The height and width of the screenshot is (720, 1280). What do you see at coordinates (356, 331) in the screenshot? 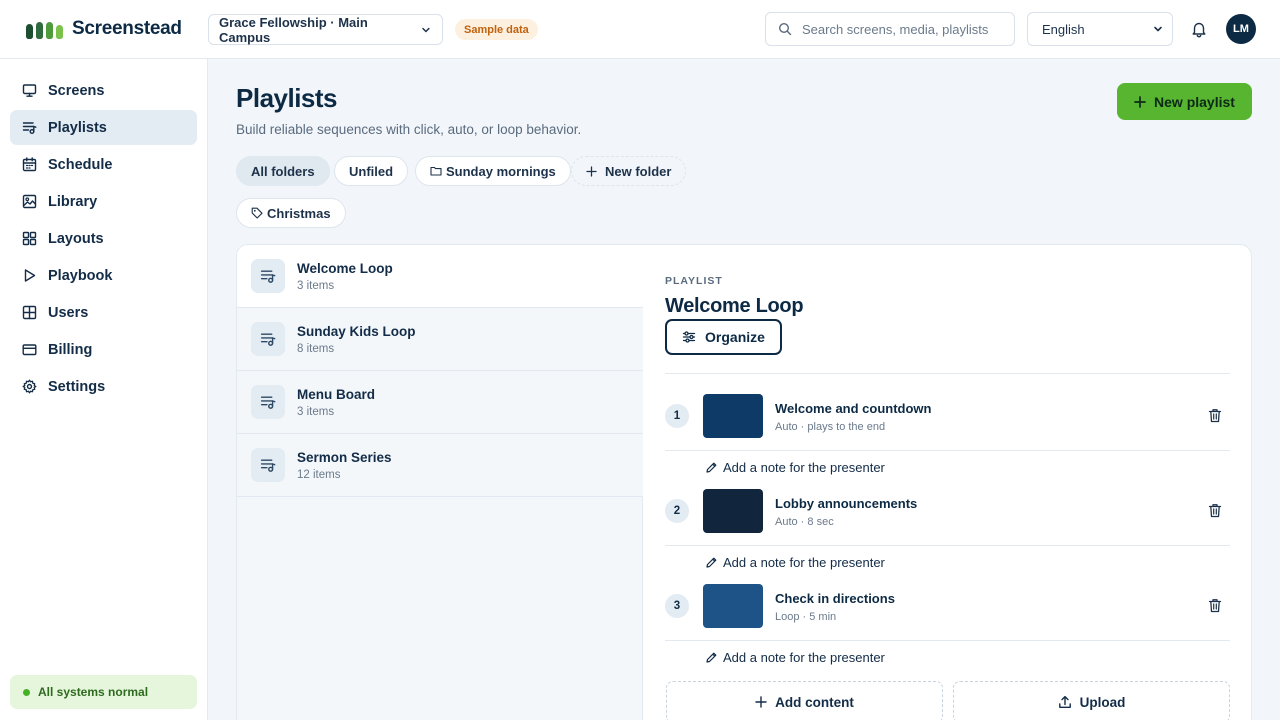
I see `playlist-name: Sunday Kids Loop` at bounding box center [356, 331].